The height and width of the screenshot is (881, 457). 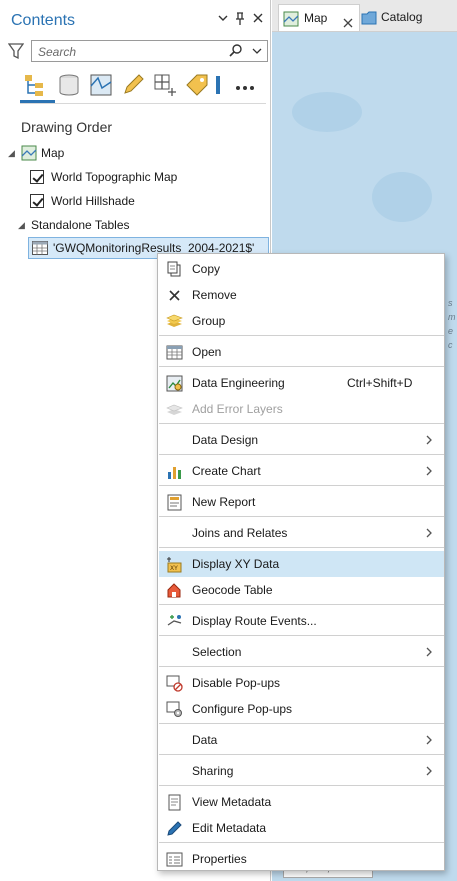 What do you see at coordinates (108, 153) in the screenshot?
I see `tree-item-map: ◢ Map` at bounding box center [108, 153].